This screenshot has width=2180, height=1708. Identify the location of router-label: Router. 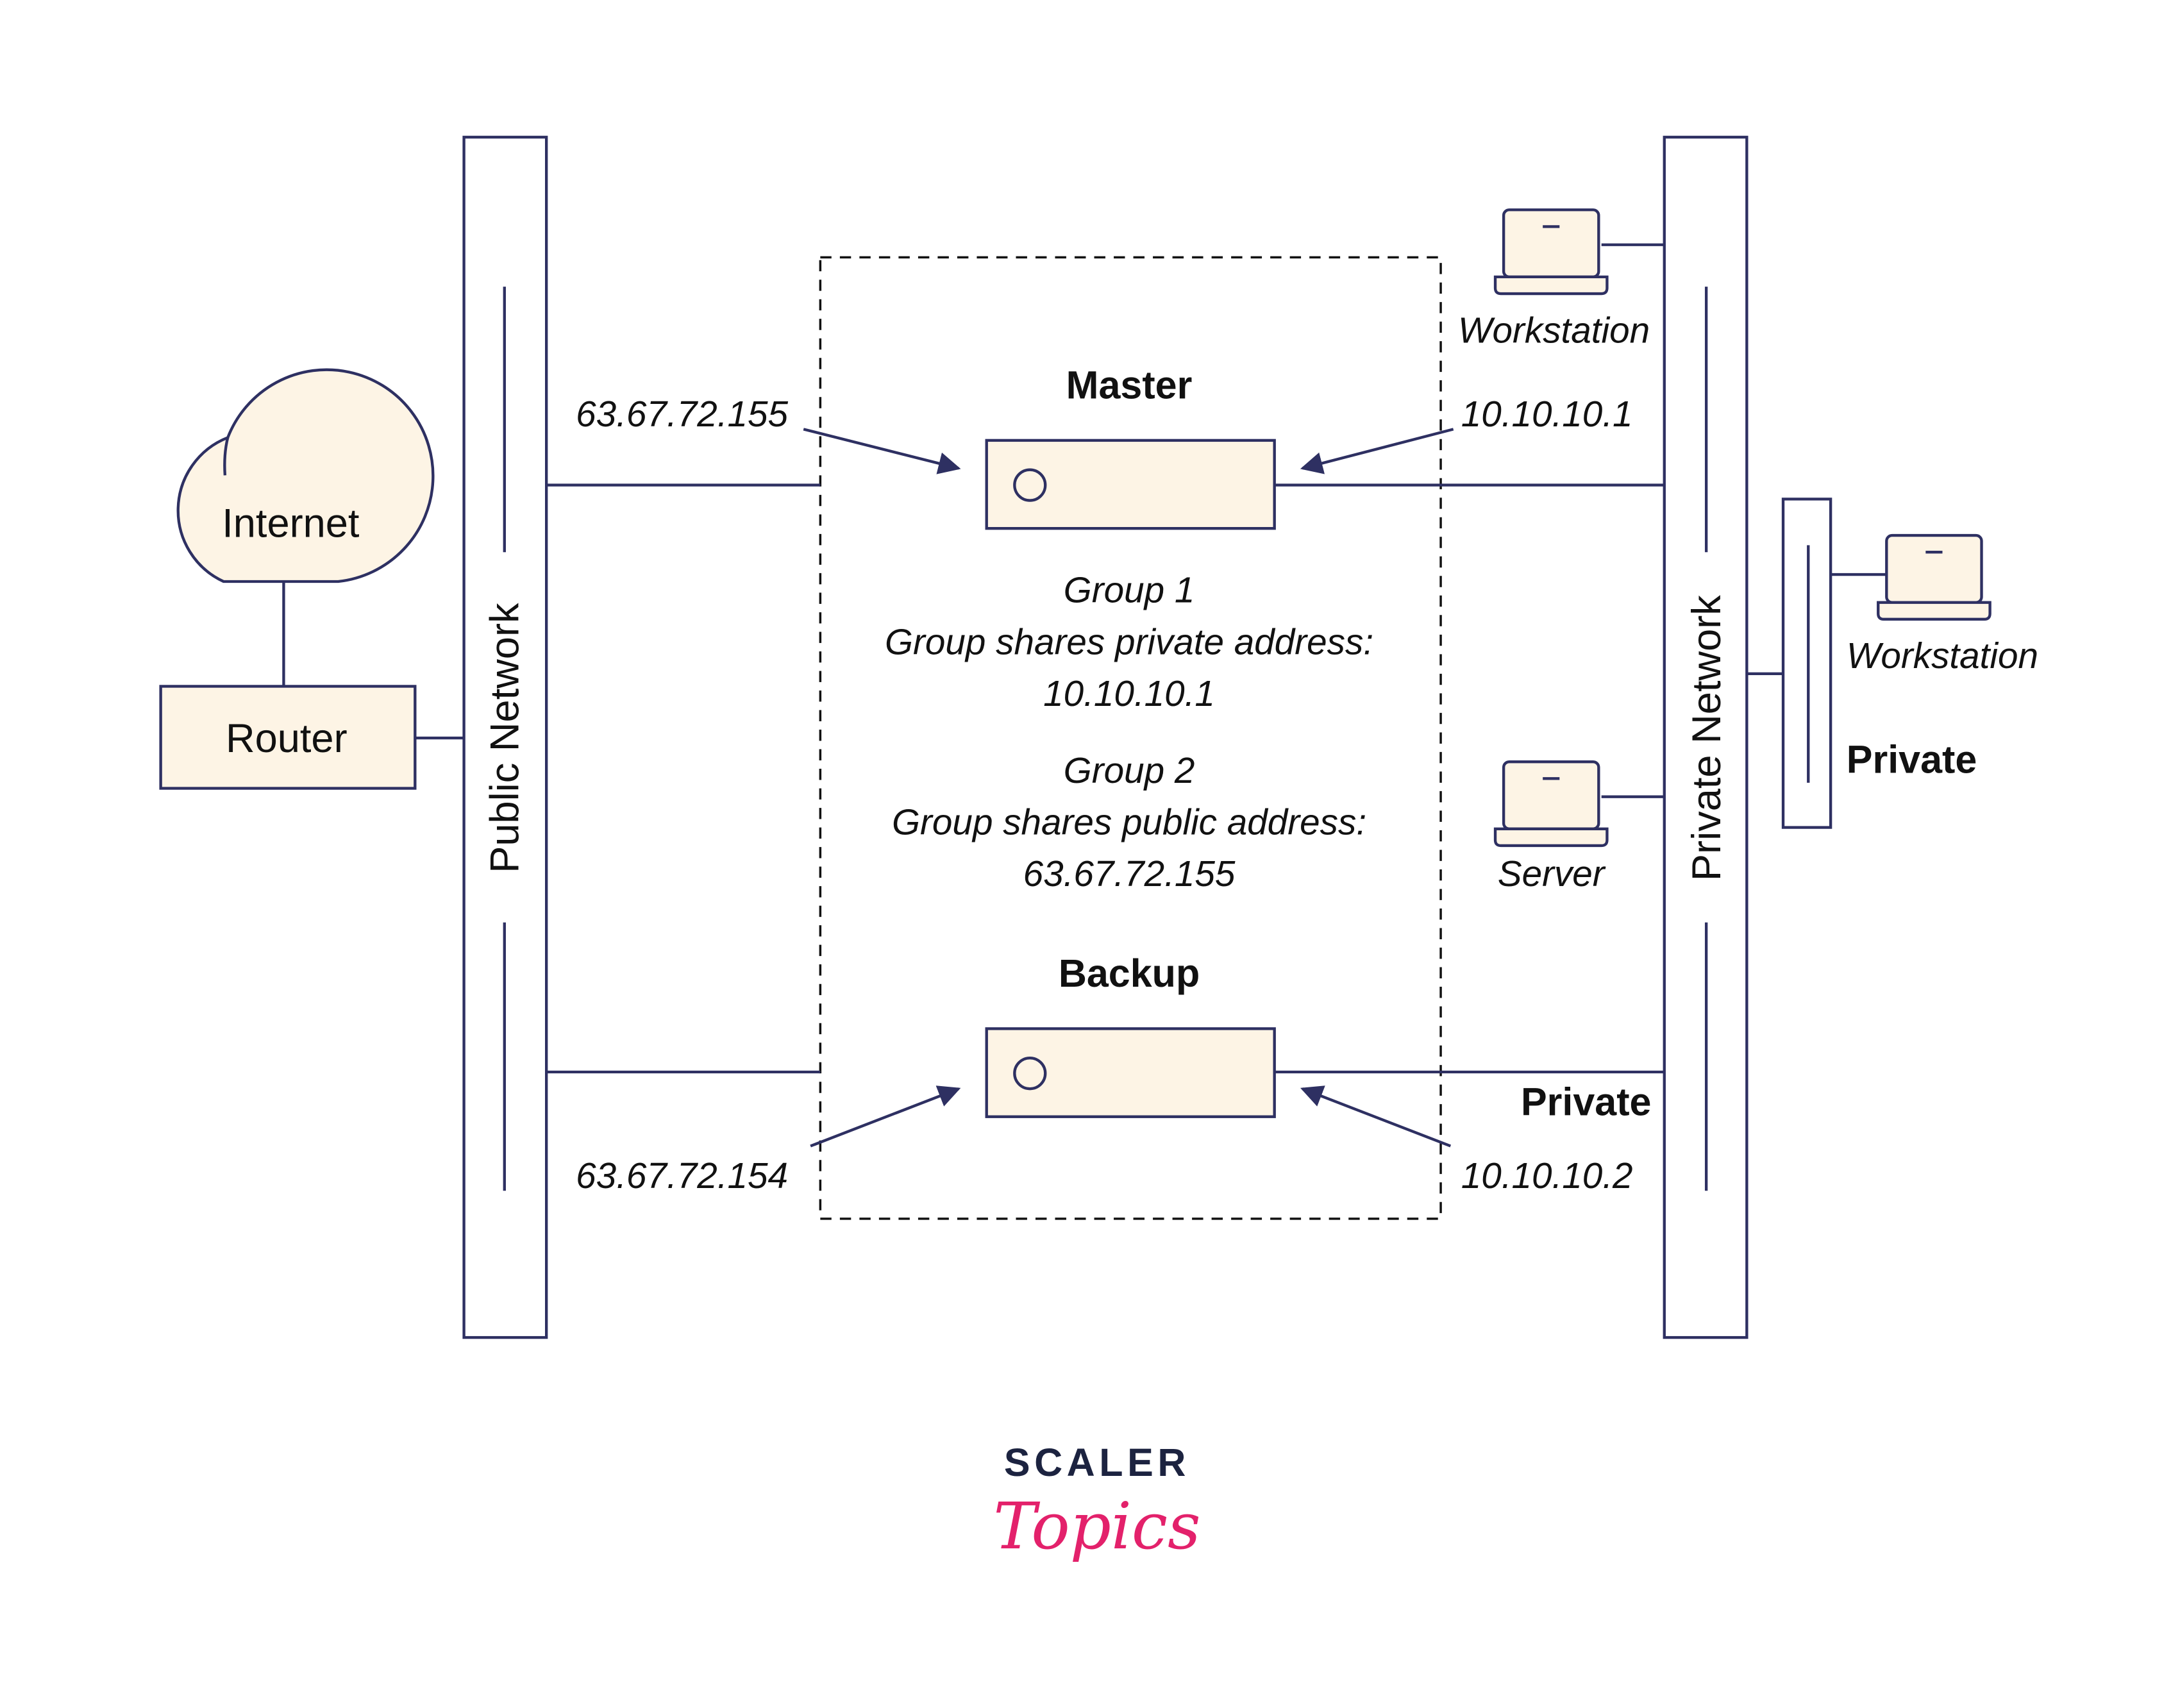
(287, 738).